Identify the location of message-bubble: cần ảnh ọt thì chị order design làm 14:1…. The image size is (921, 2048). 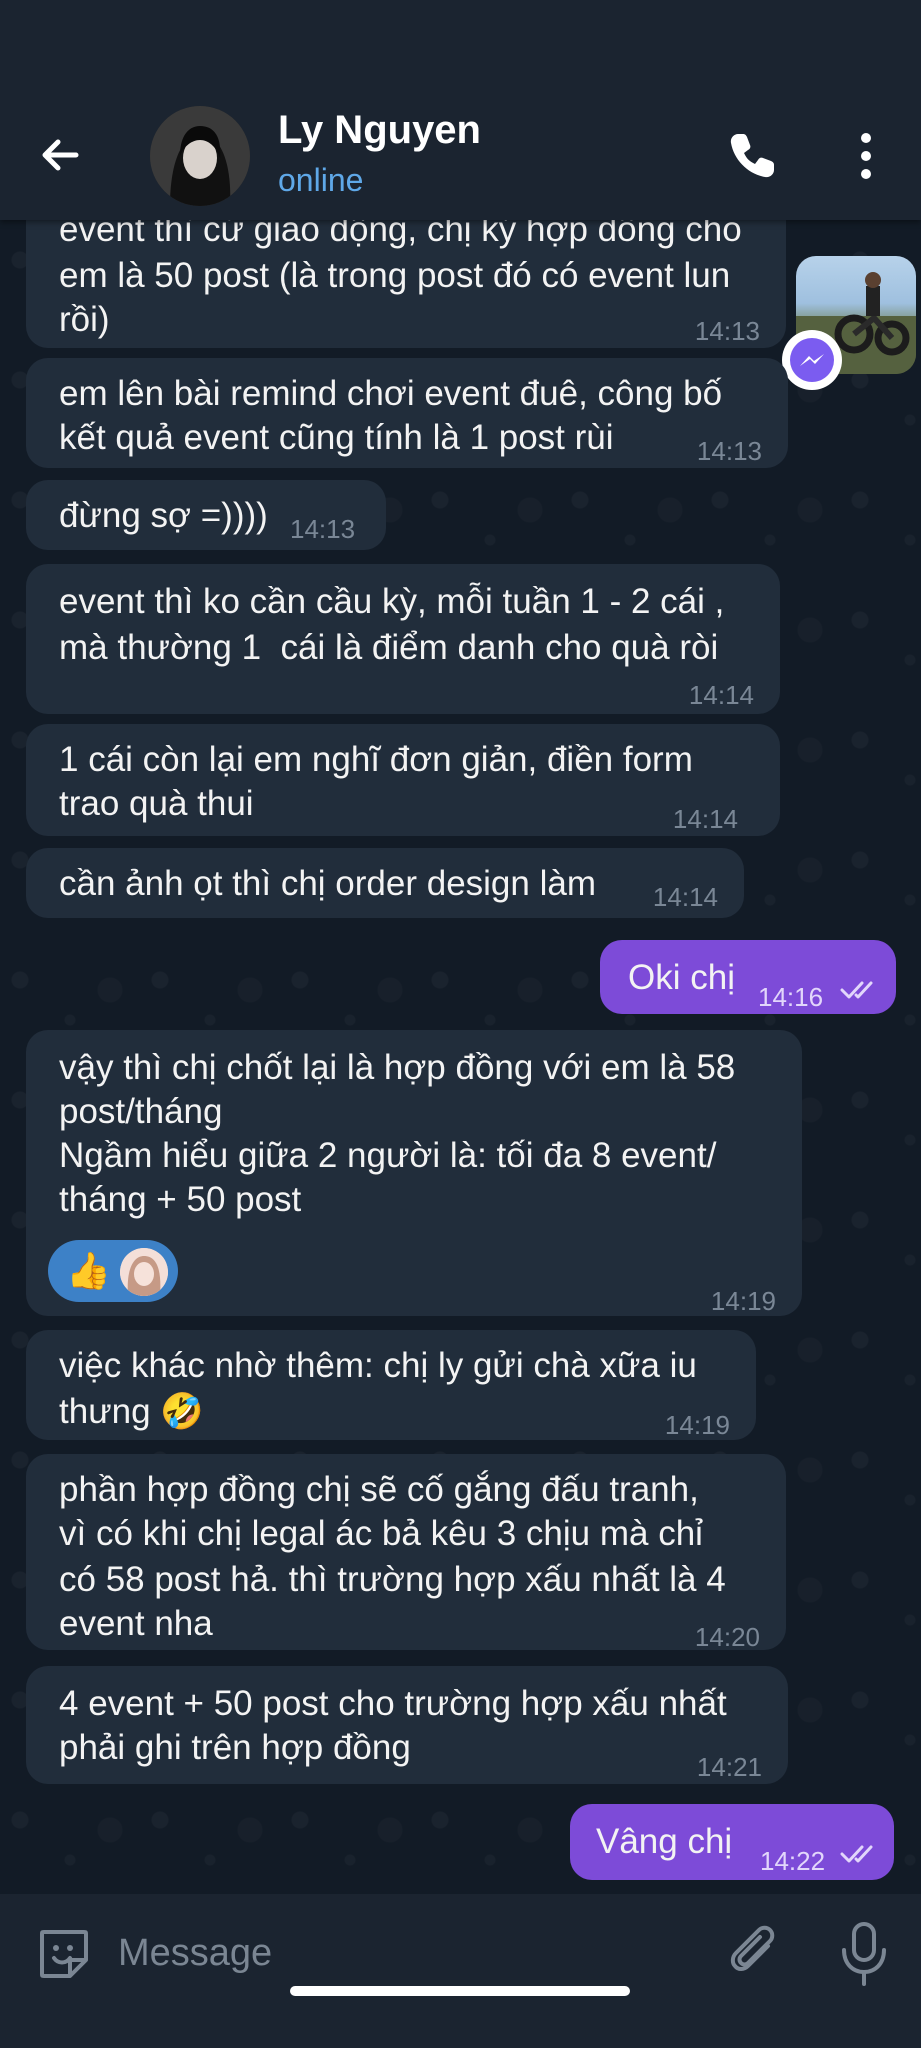
(385, 883).